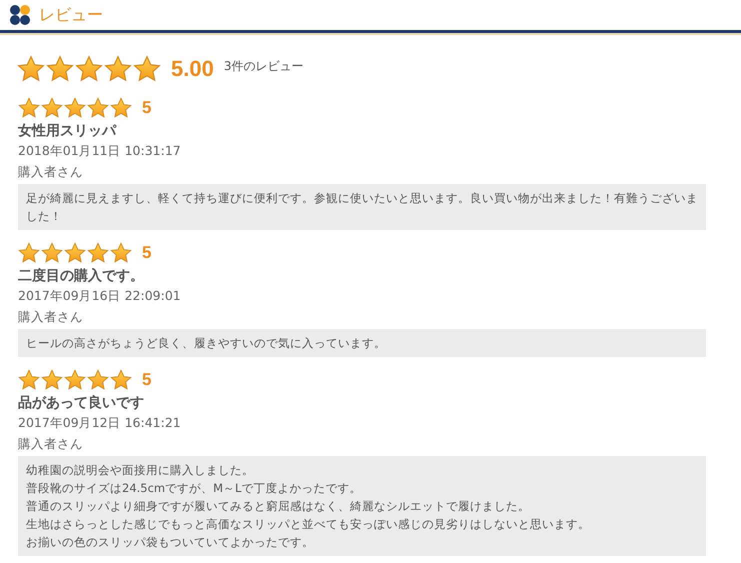  Describe the element at coordinates (264, 66) in the screenshot. I see `review-count: 3件のレビュー` at that location.